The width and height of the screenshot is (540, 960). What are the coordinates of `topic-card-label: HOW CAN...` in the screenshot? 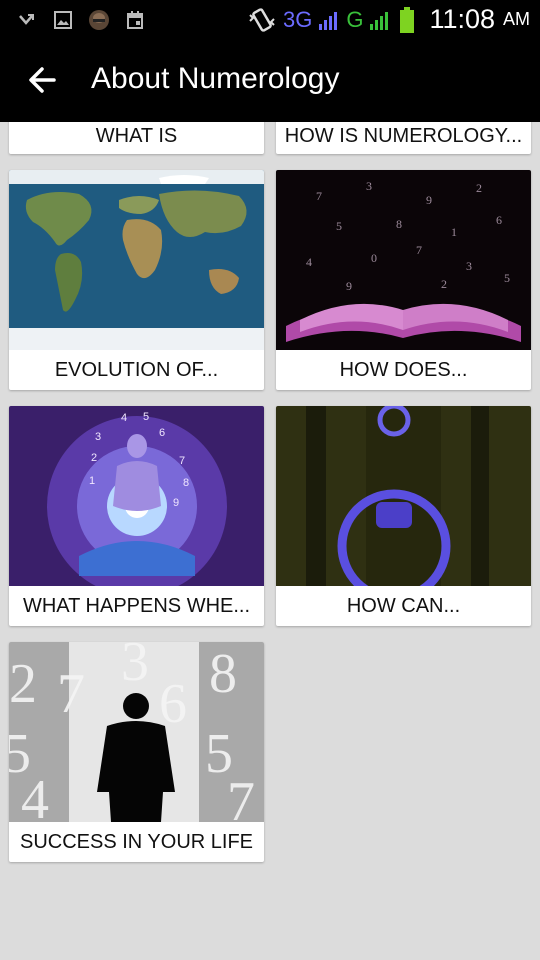 It's located at (403, 606).